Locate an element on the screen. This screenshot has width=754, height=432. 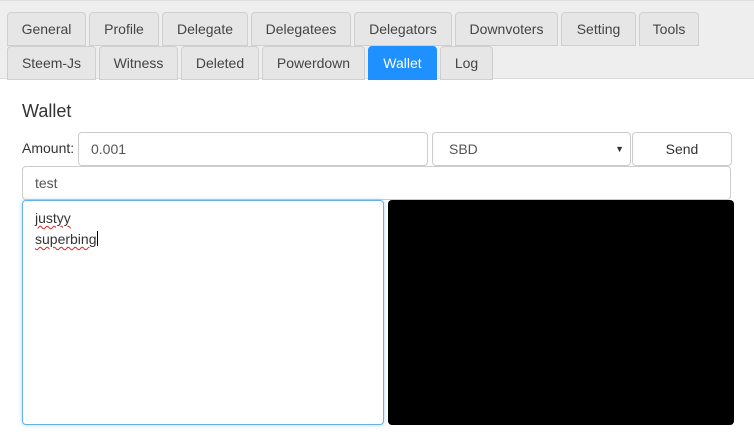
text-cursor is located at coordinates (97, 238).